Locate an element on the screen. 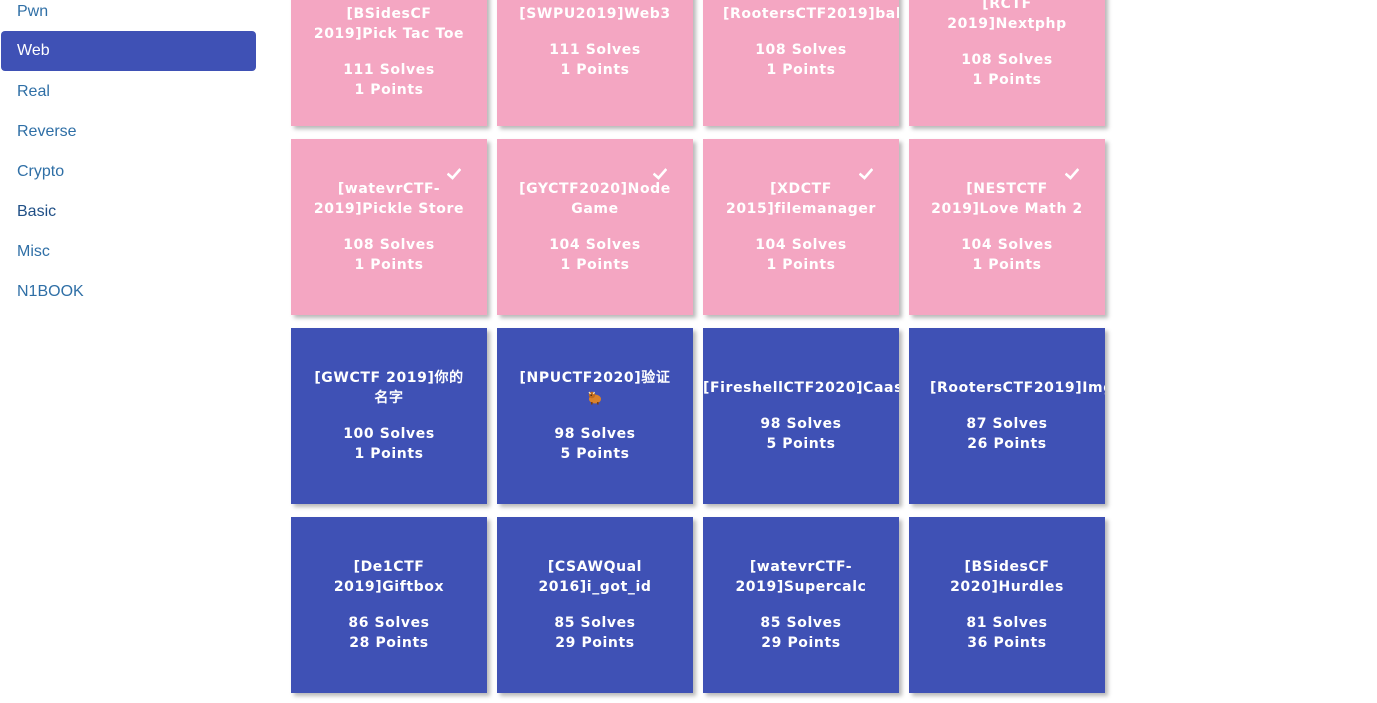  sidebar-item-web: Web is located at coordinates (128, 51).